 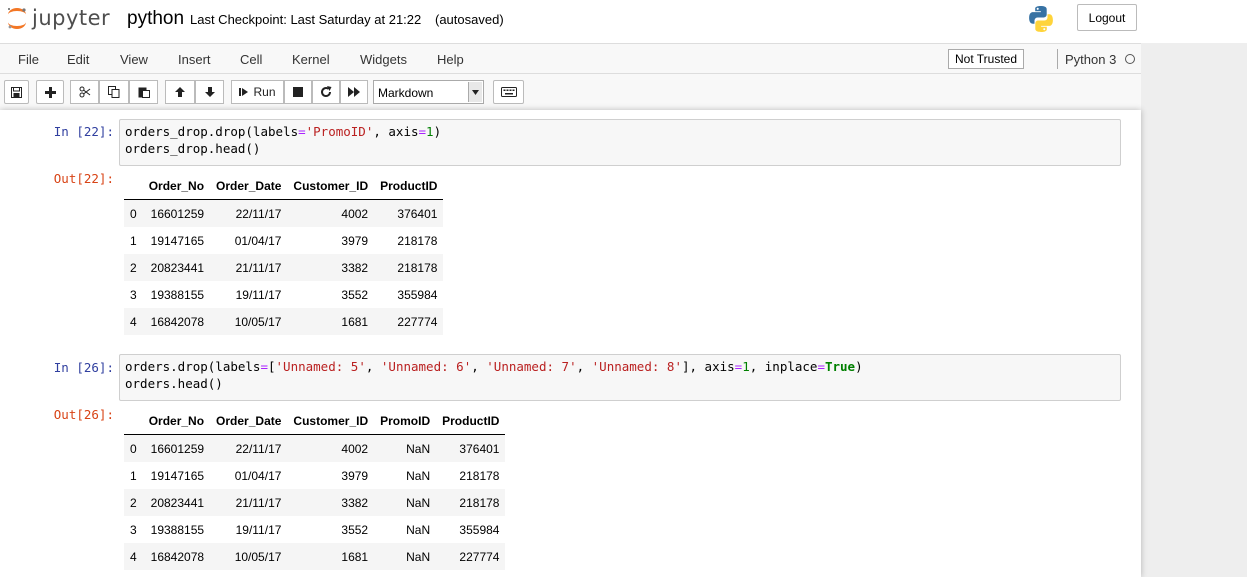 What do you see at coordinates (28, 59) in the screenshot?
I see `menu-file: File` at bounding box center [28, 59].